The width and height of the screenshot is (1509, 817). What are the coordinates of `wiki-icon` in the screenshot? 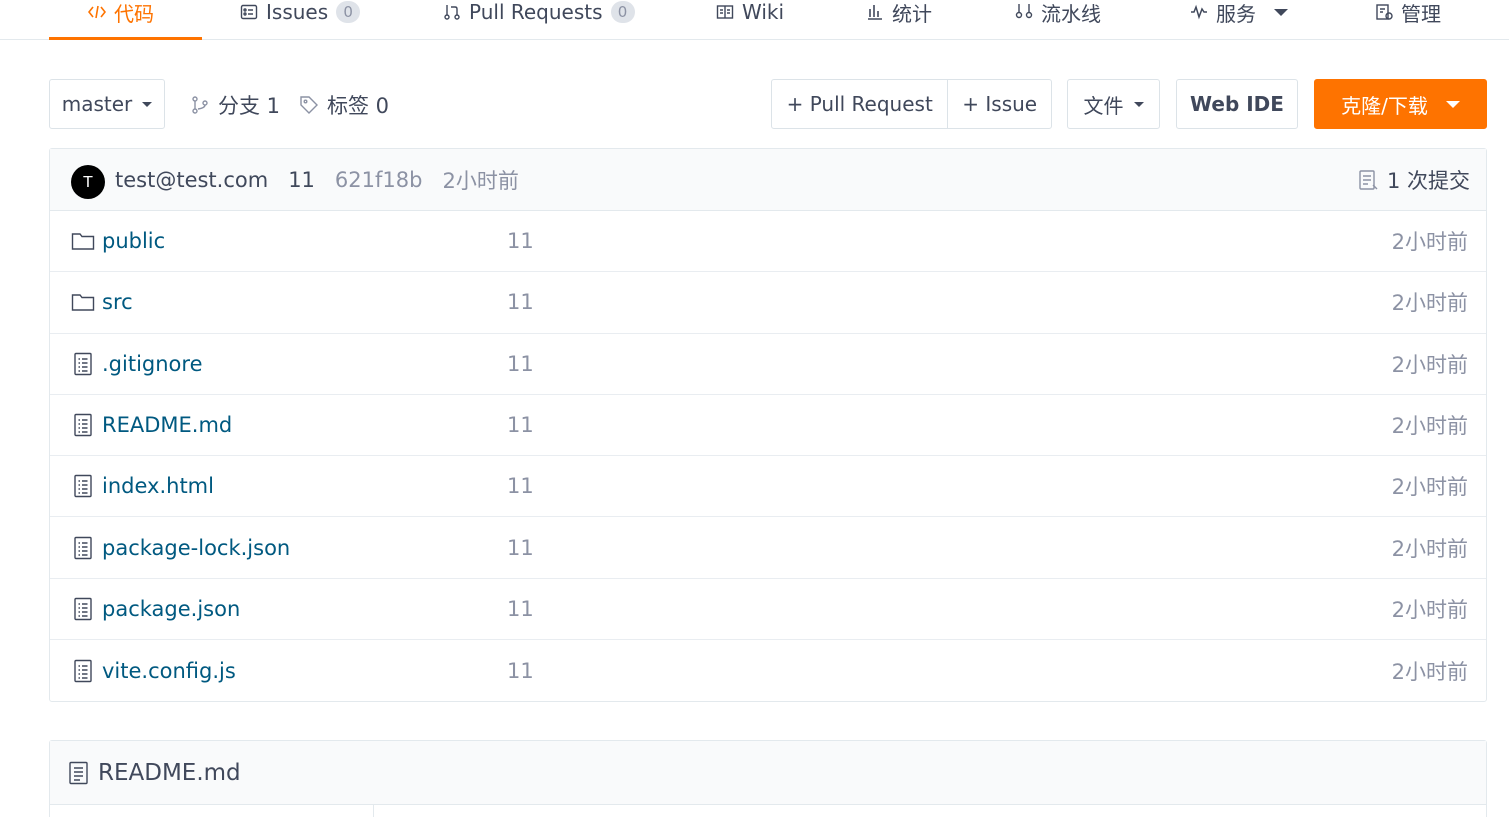 It's located at (725, 12).